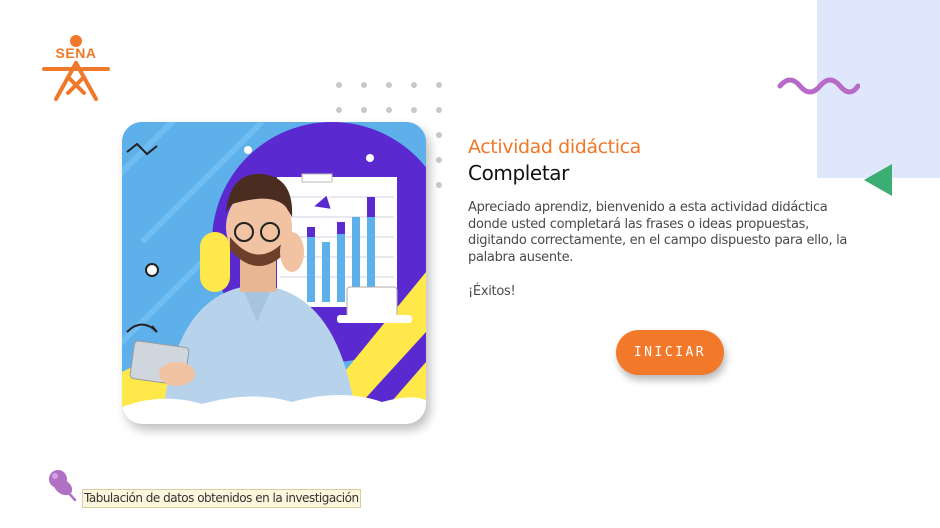  I want to click on activity-eyebrow: Actividad didáctica, so click(554, 147).